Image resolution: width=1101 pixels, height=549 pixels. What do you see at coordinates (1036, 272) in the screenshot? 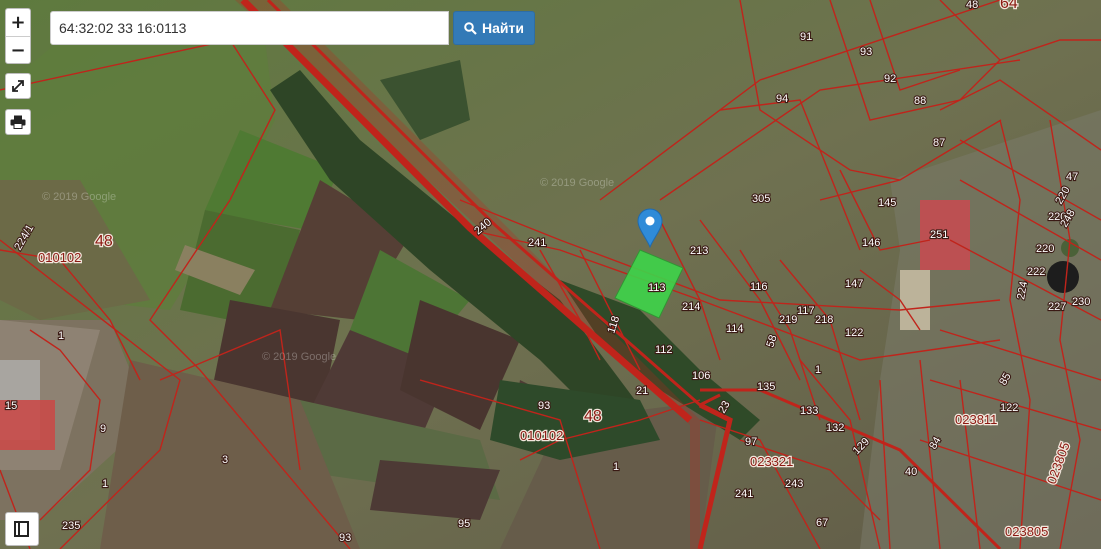
I see `parcel-number-label: 222` at bounding box center [1036, 272].